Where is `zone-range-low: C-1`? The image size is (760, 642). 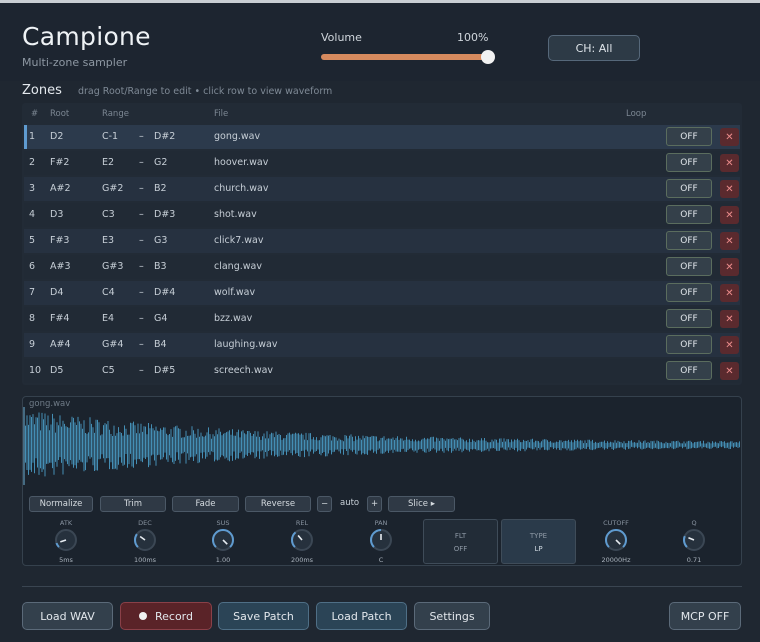 zone-range-low: C-1 is located at coordinates (110, 136).